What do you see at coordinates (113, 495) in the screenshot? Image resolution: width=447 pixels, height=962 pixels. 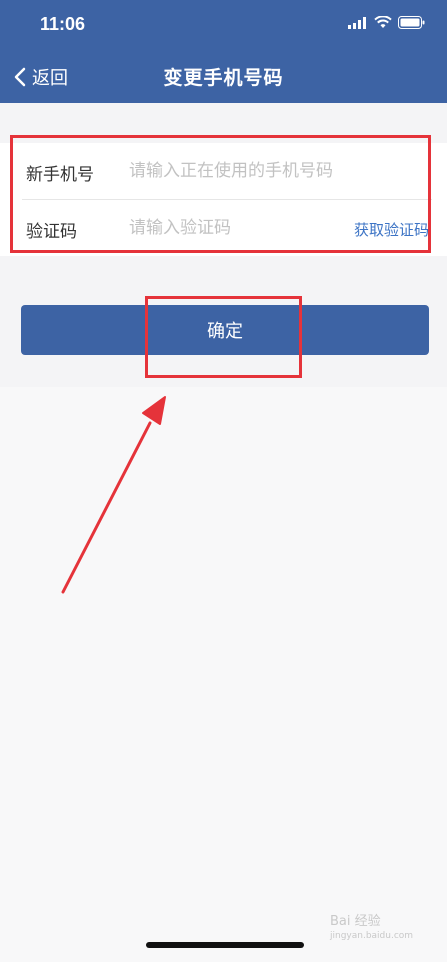 I see `annotation-arrow` at bounding box center [113, 495].